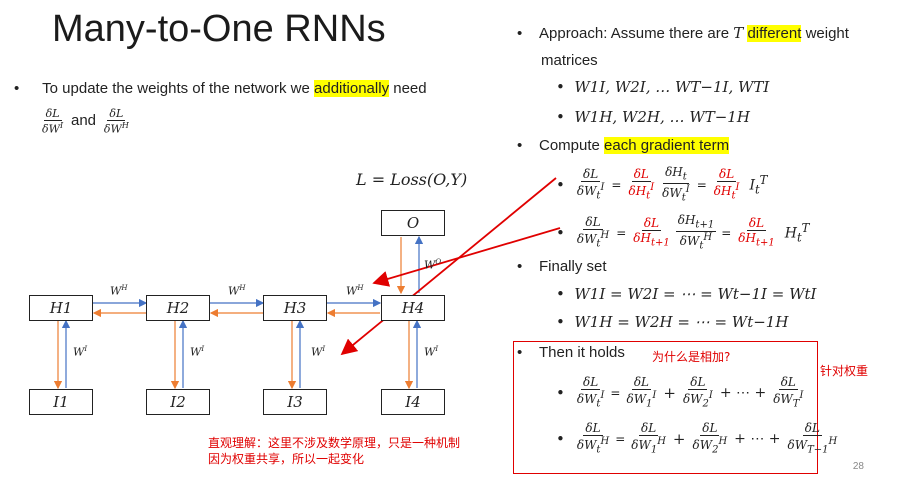  Describe the element at coordinates (334, 451) in the screenshot. I see `intuition-note: 直观理解：这里不涉及数学原理，只是一种机制 因为权重共享，所以一起变化` at that location.